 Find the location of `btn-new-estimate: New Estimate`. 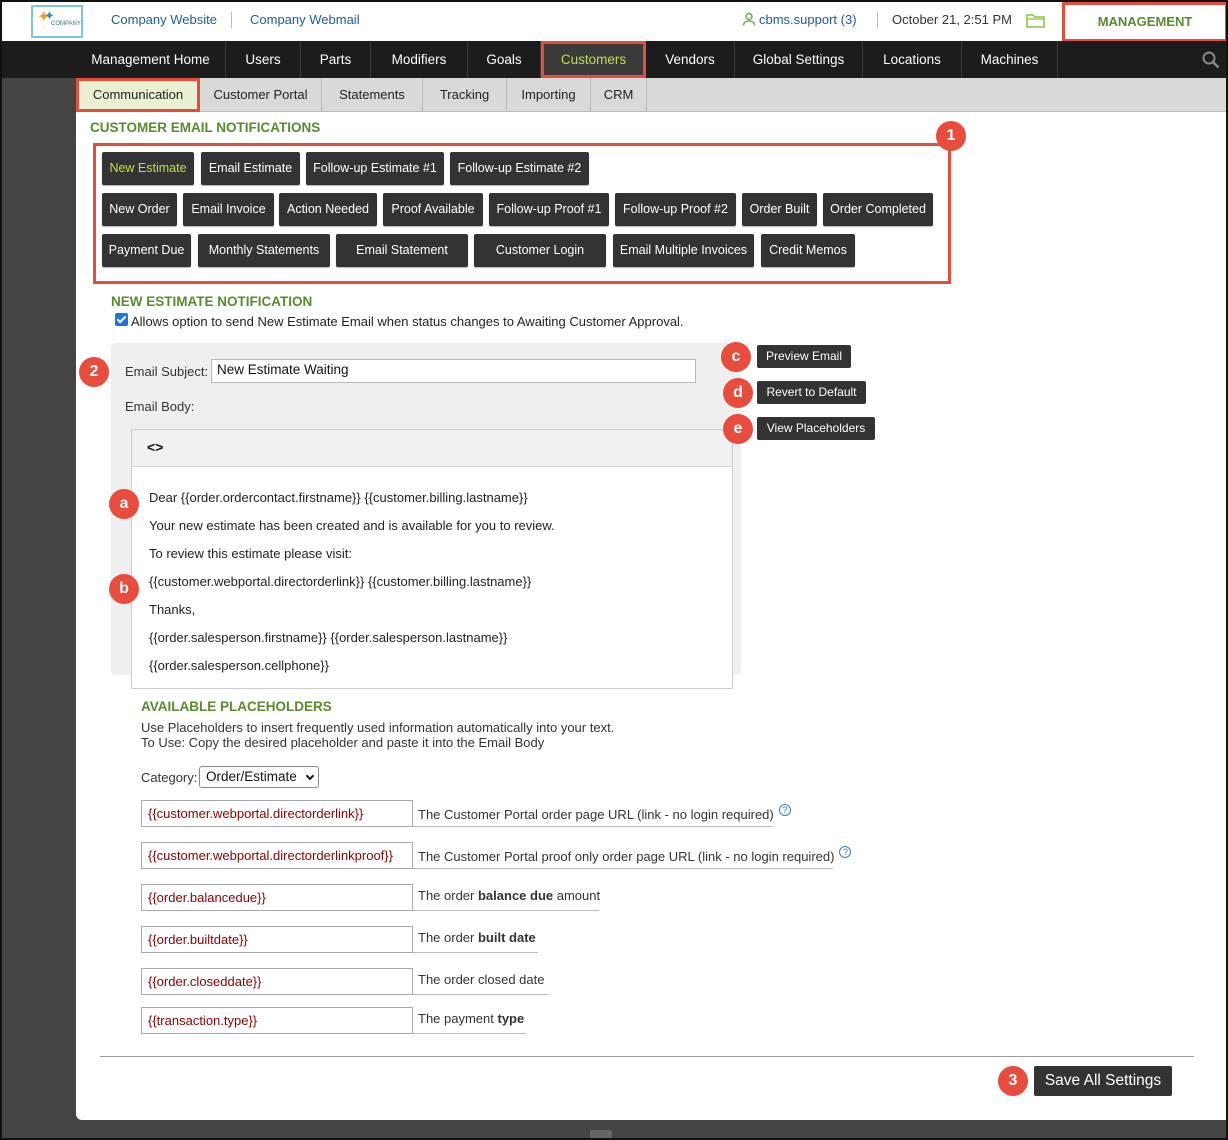

btn-new-estimate: New Estimate is located at coordinates (148, 168).